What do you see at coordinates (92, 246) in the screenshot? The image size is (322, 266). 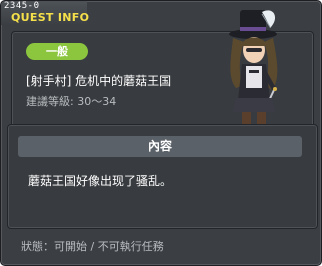 I see `quest-status: 狀態：可開始 / 不可執行任務` at bounding box center [92, 246].